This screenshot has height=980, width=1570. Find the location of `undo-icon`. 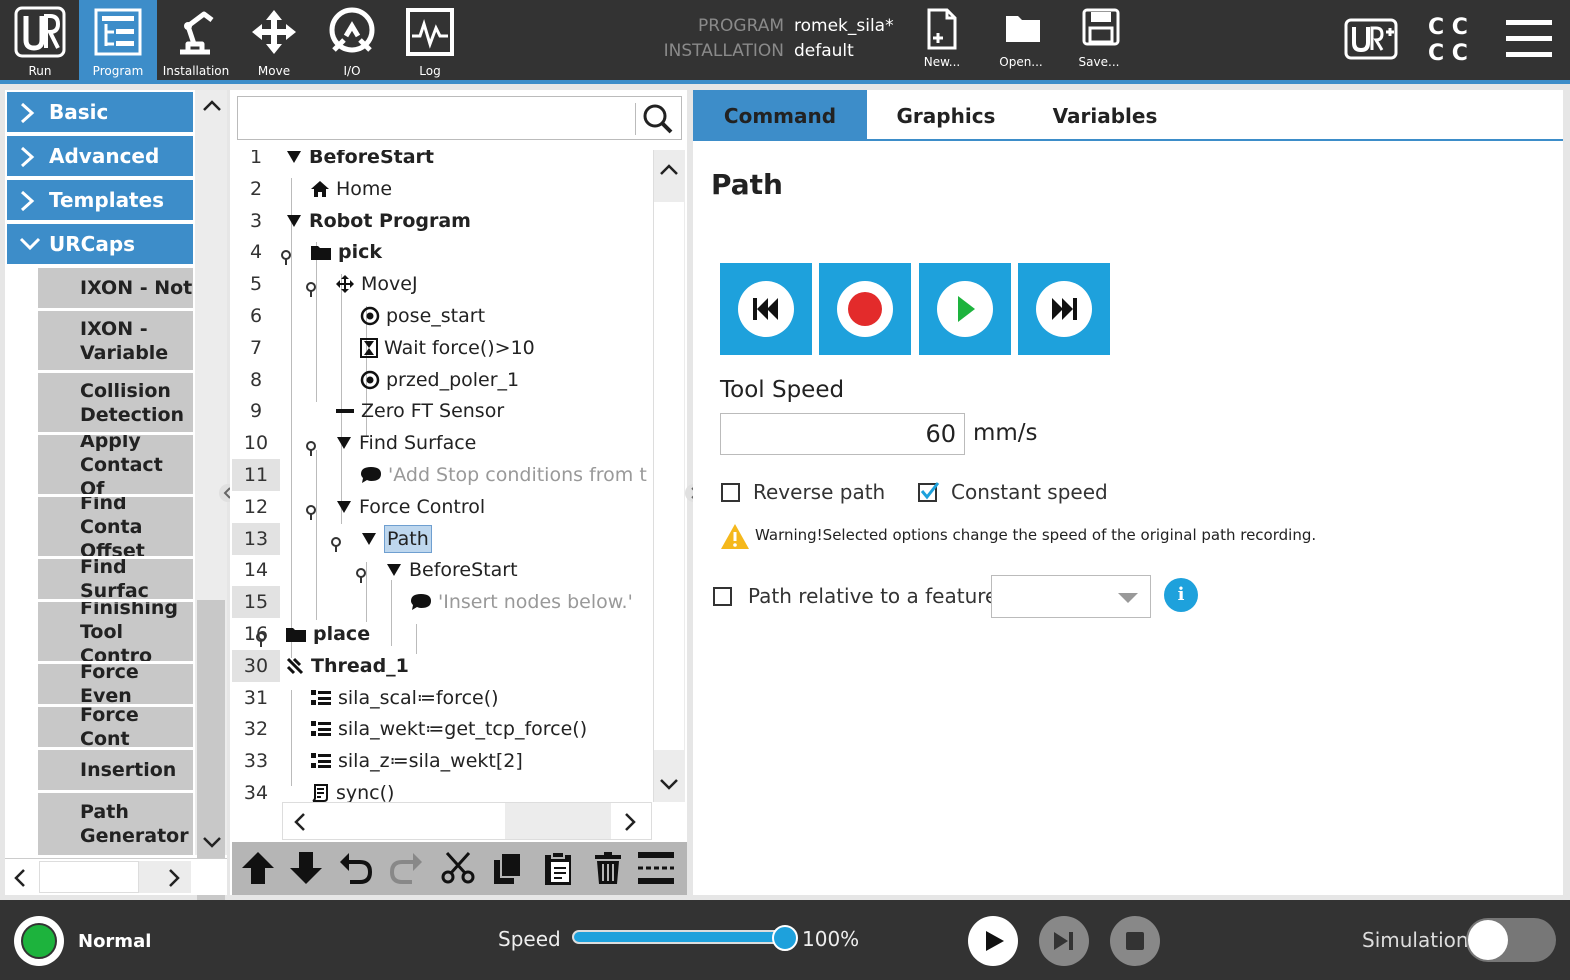

undo-icon is located at coordinates (356, 868).